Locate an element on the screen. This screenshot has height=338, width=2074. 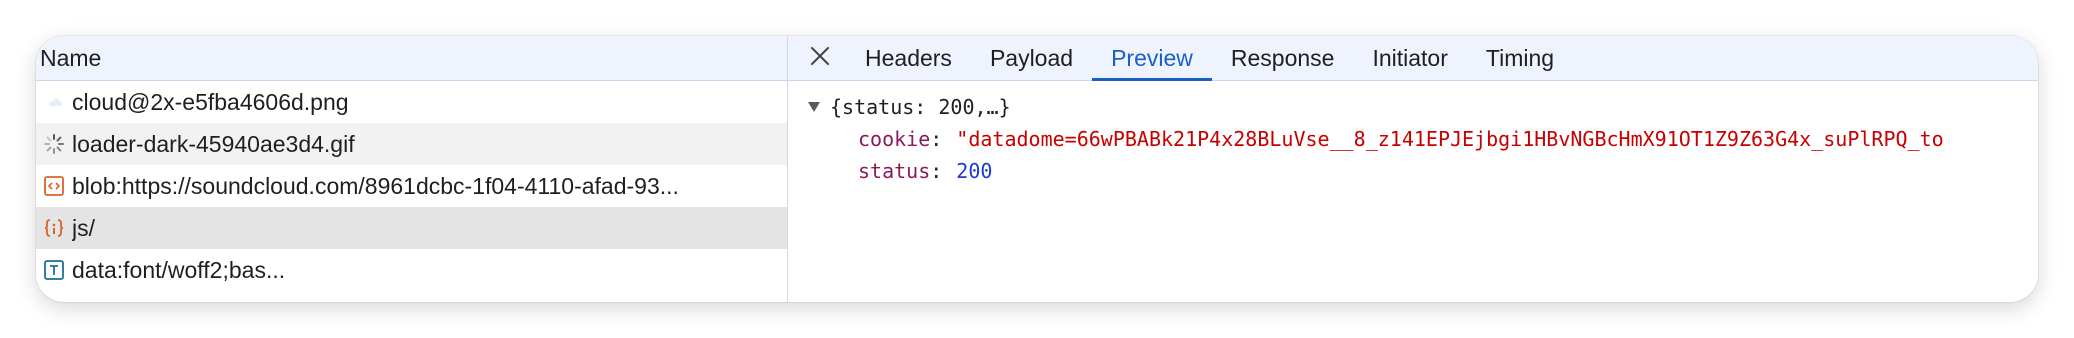
close-details-button is located at coordinates (820, 58).